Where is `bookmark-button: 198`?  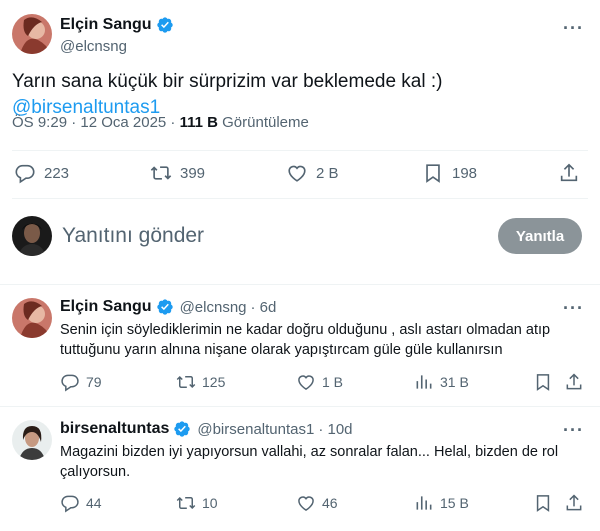
bookmark-button: 198 is located at coordinates (449, 173).